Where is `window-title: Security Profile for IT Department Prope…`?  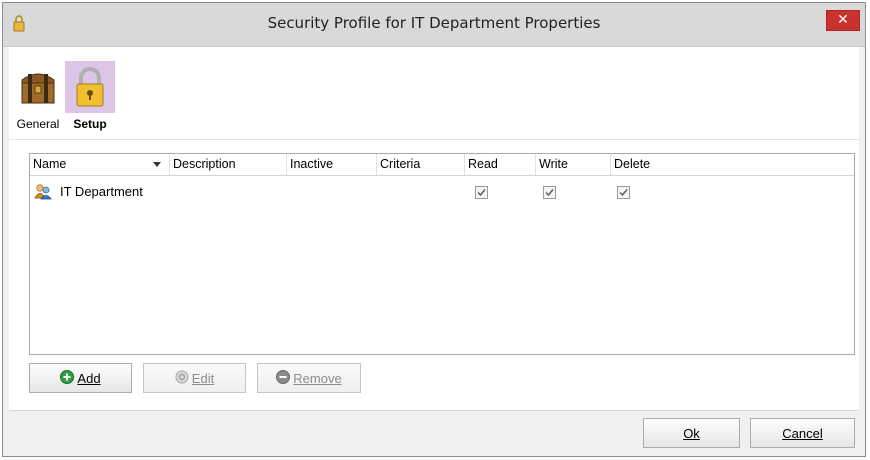
window-title: Security Profile for IT Department Prope… is located at coordinates (434, 23).